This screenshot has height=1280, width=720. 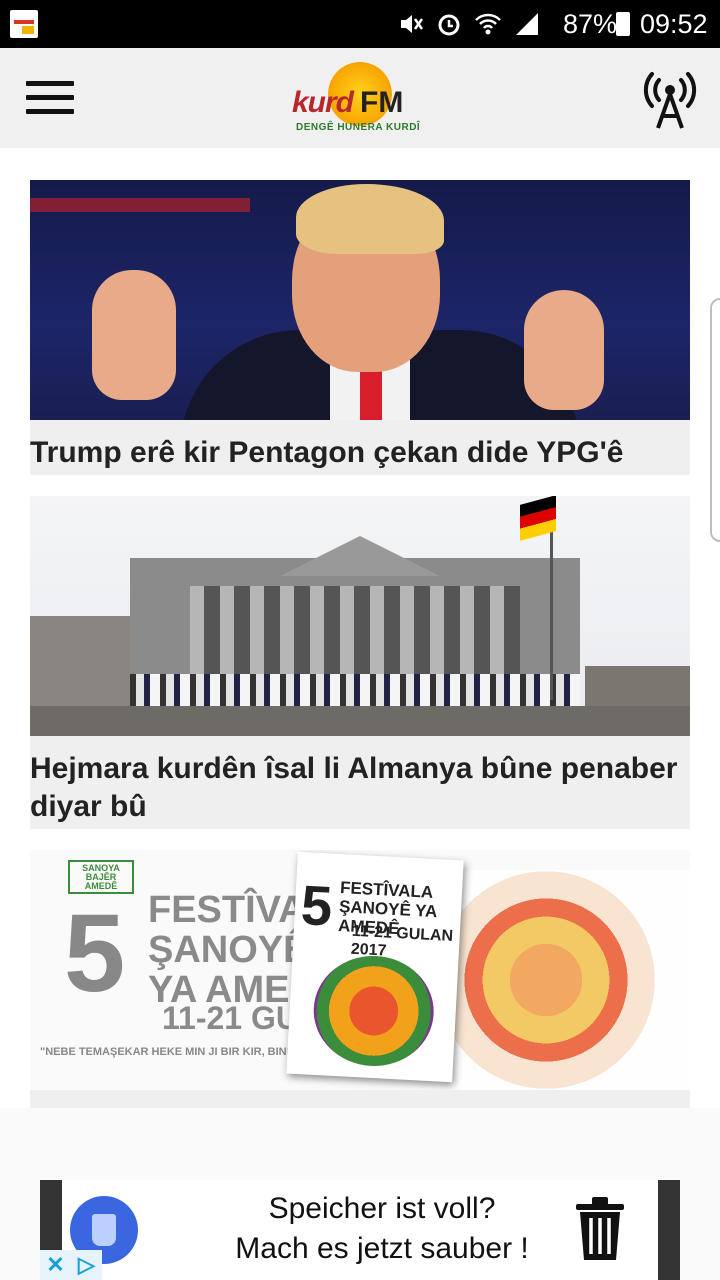 I want to click on ad-line-1: Speicher ist voll?, so click(x=382, y=1208).